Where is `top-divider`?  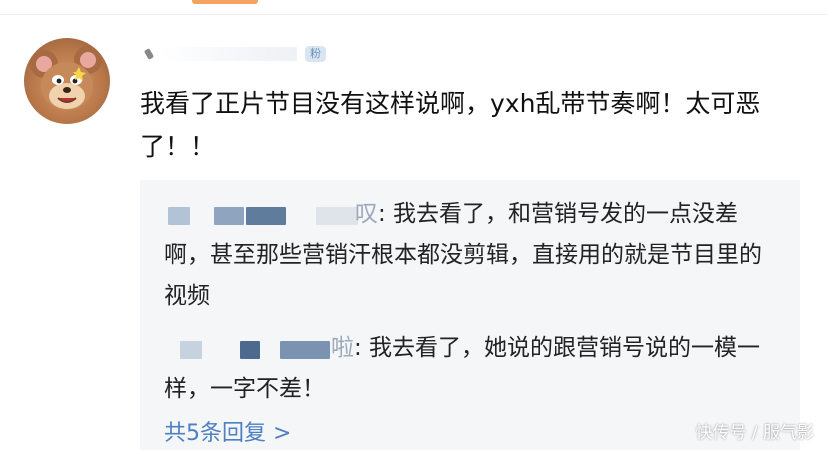 top-divider is located at coordinates (414, 14).